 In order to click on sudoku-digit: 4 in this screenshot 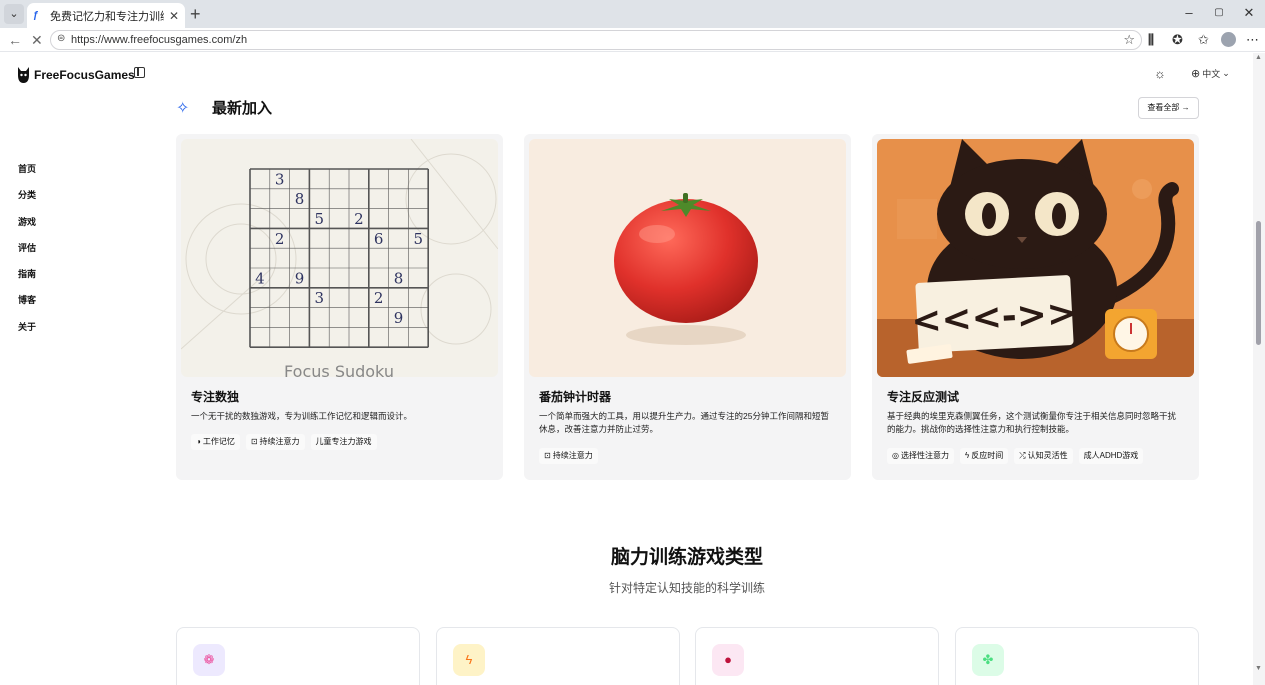, I will do `click(260, 278)`.